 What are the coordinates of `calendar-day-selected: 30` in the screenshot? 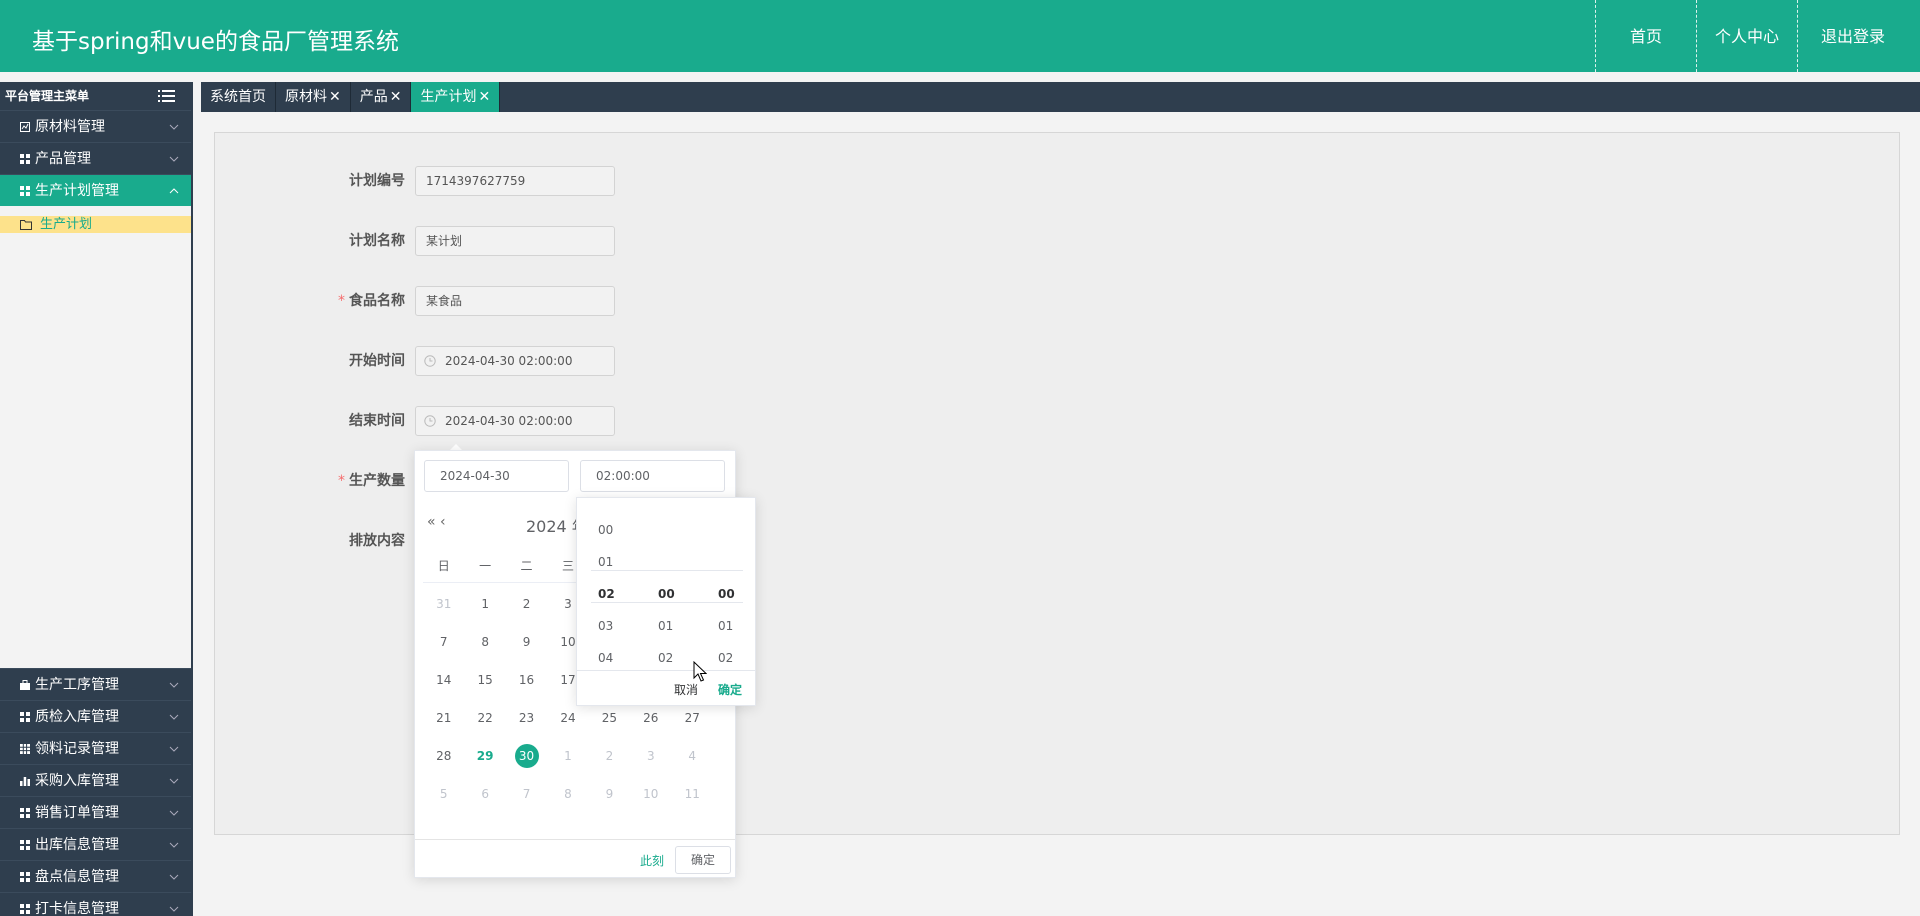 It's located at (526, 756).